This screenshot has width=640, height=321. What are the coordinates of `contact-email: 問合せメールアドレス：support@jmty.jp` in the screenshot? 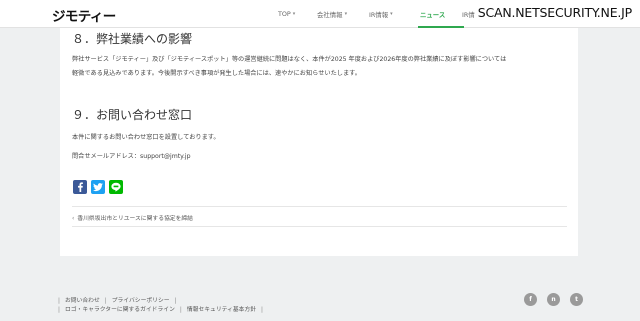 It's located at (131, 156).